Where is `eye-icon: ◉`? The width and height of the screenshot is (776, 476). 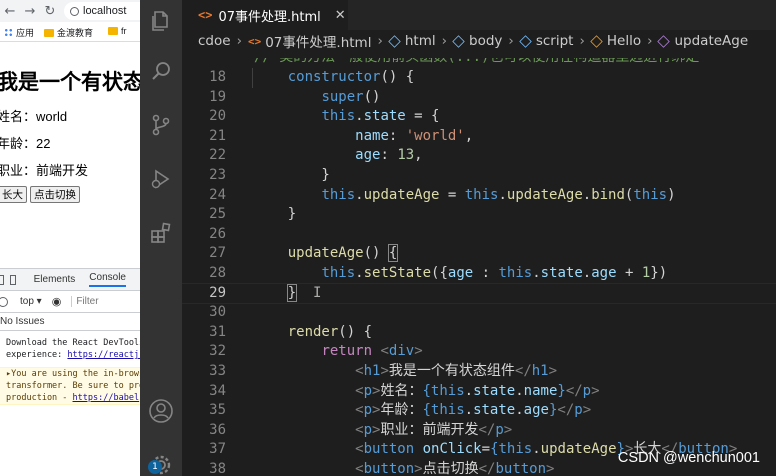
eye-icon: ◉ is located at coordinates (57, 301).